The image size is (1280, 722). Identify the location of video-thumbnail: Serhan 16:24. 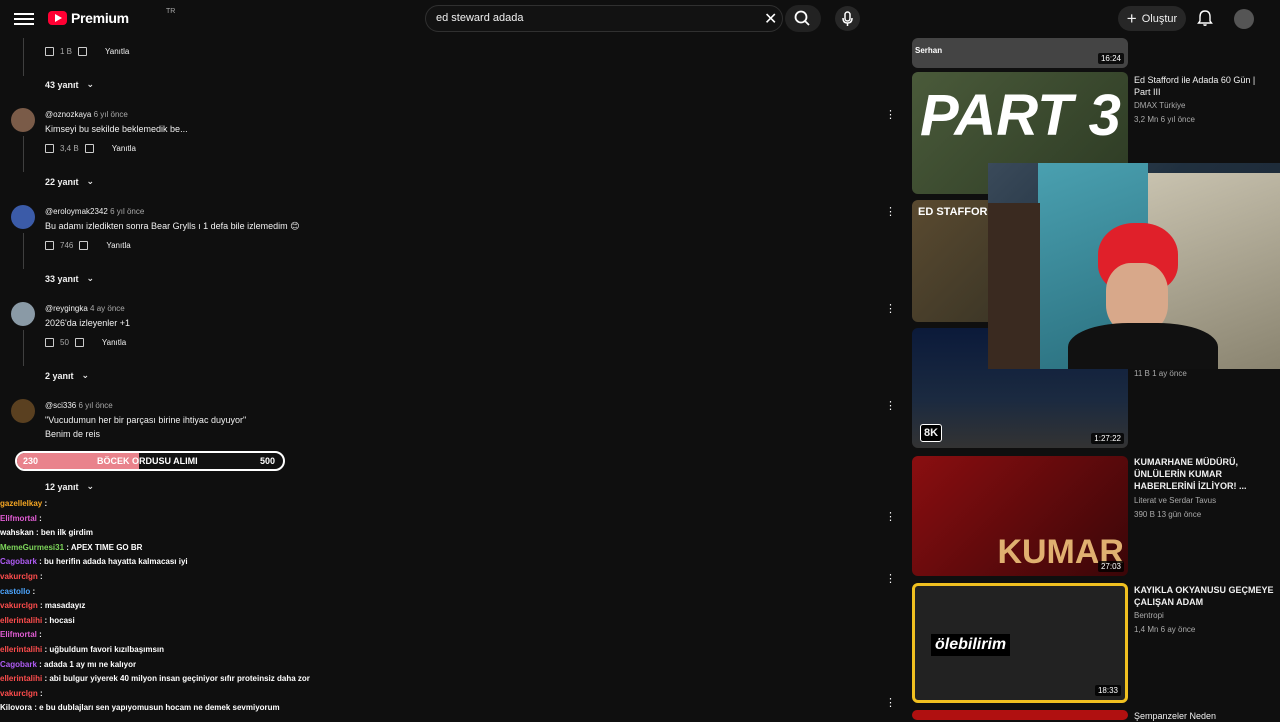
(1020, 53).